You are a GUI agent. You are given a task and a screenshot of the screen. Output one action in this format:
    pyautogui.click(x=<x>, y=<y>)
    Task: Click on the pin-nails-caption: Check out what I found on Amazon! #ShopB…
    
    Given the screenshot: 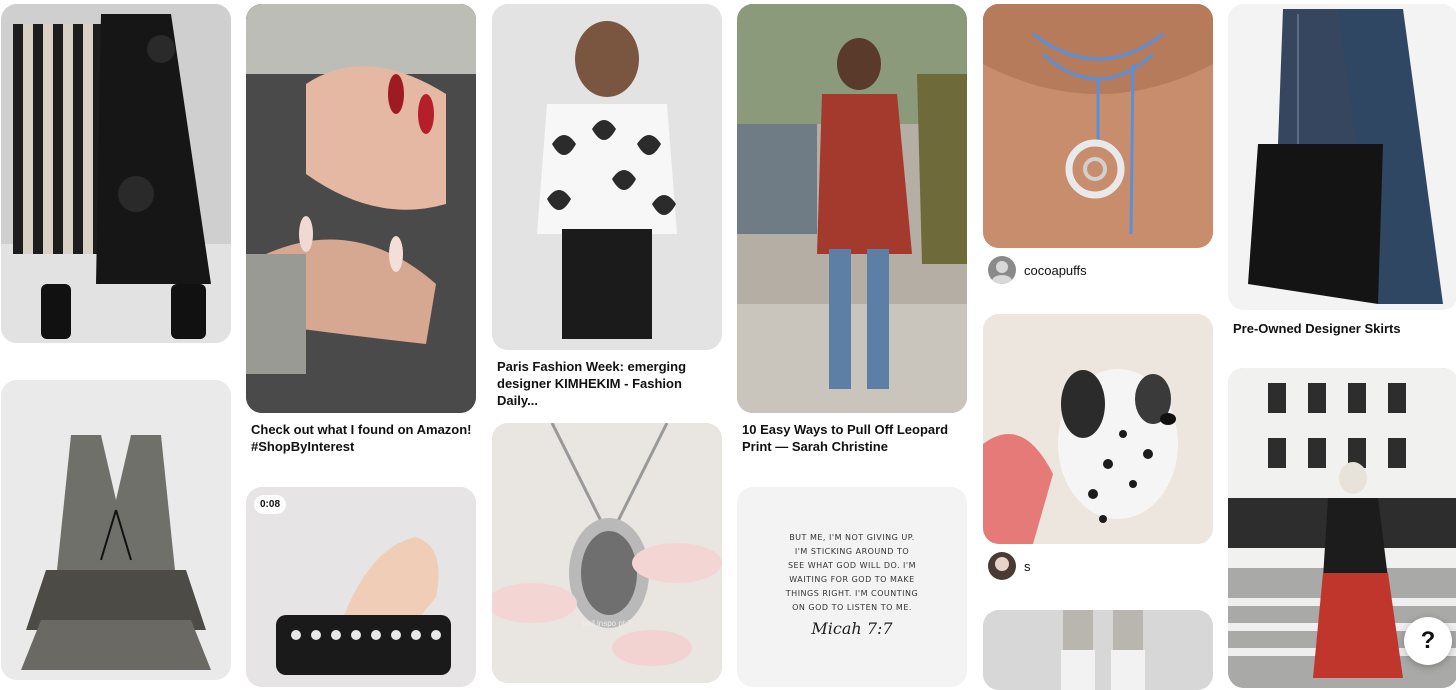 What is the action you would take?
    pyautogui.click(x=363, y=438)
    